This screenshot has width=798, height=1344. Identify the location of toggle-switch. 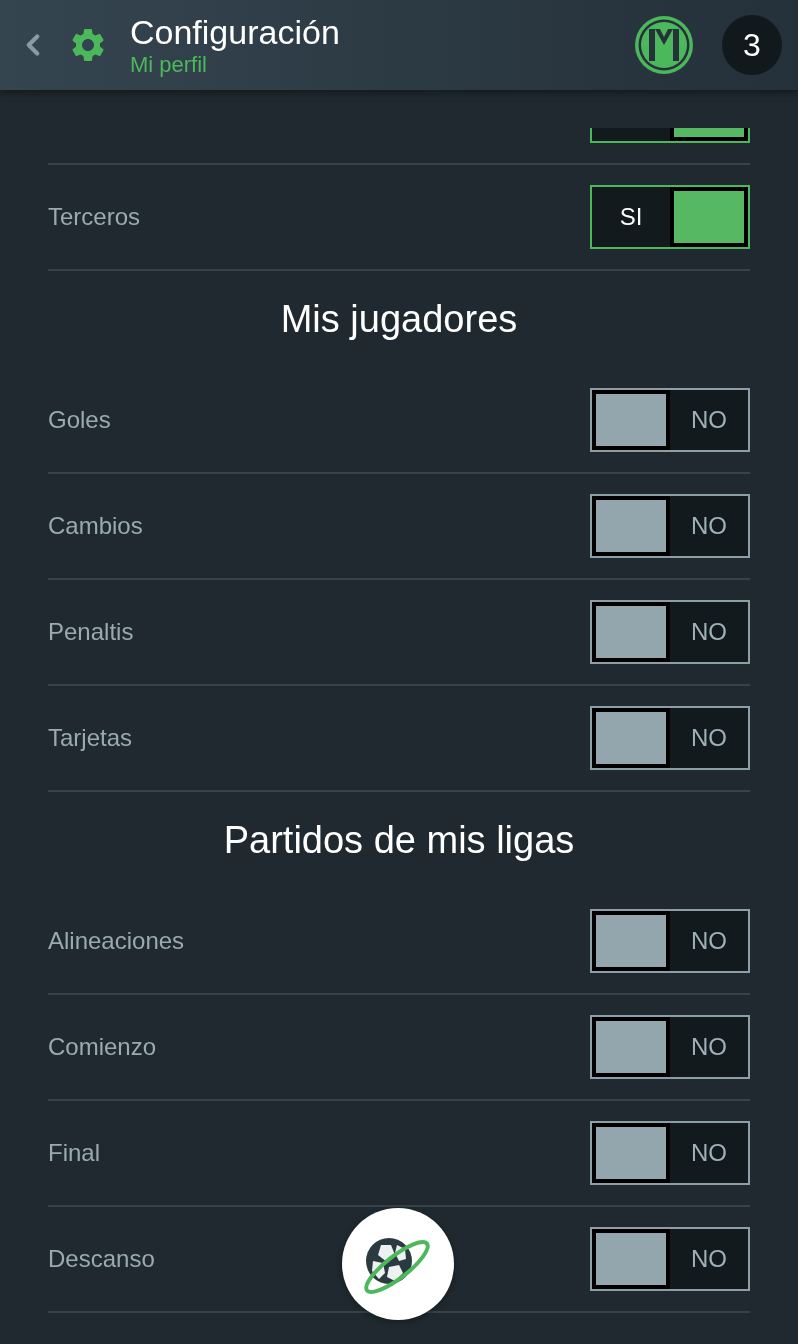
(670, 135).